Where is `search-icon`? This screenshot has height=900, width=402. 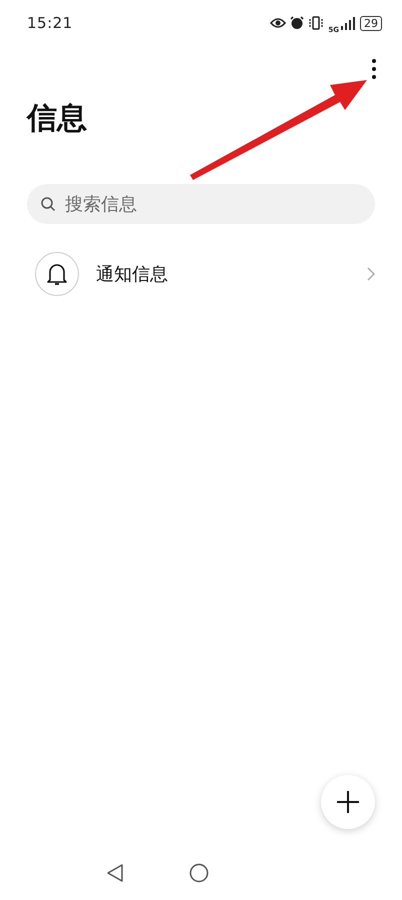 search-icon is located at coordinates (48, 204).